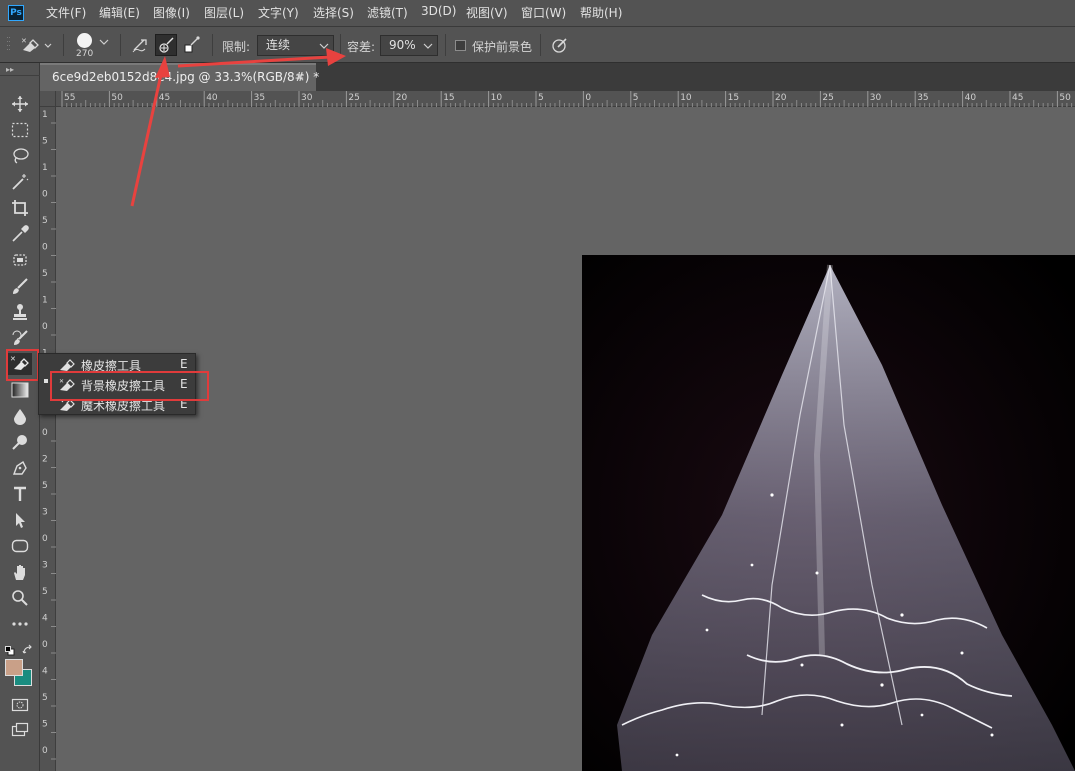 The image size is (1075, 771). I want to click on sampling-background-swatch-icon, so click(192, 44).